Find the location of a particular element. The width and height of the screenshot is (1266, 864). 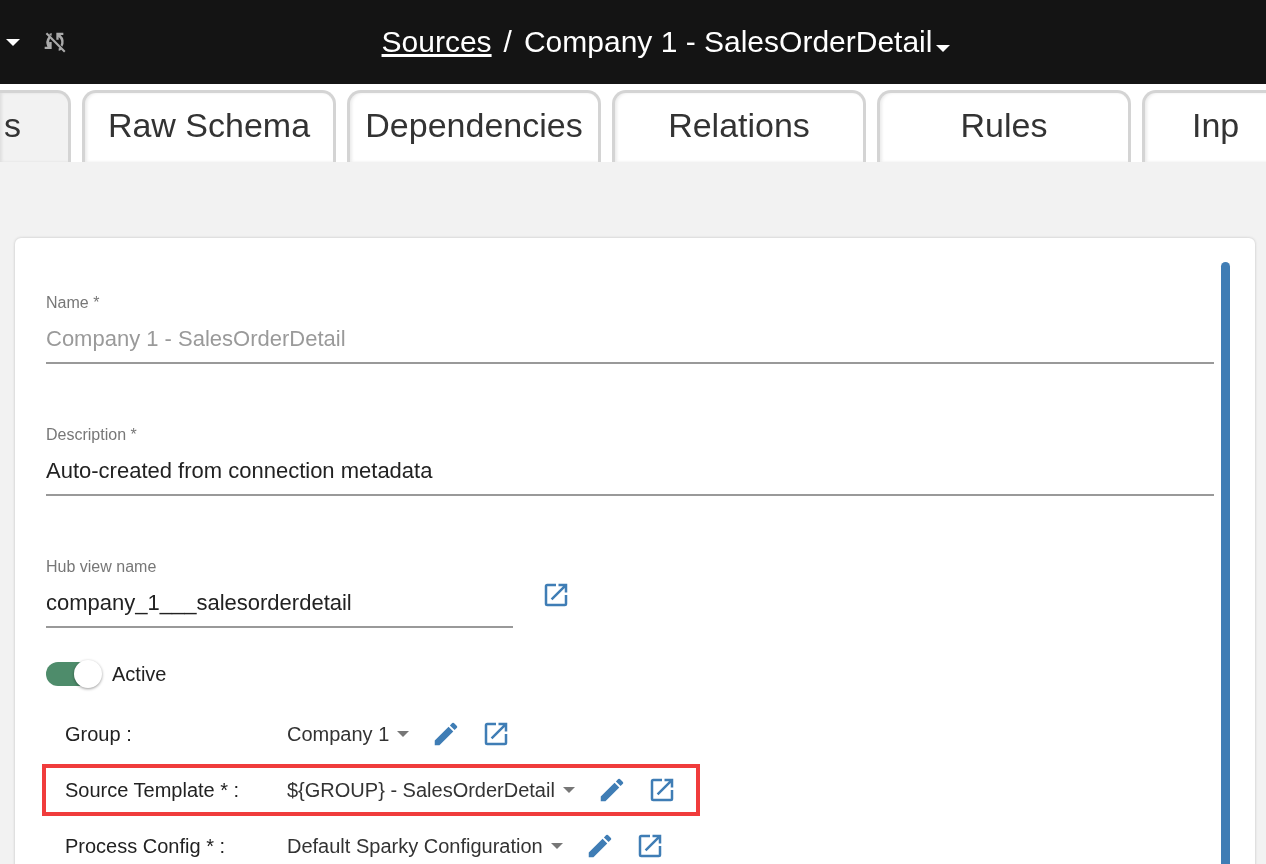

setting-label: Source Template * : is located at coordinates (153, 790).